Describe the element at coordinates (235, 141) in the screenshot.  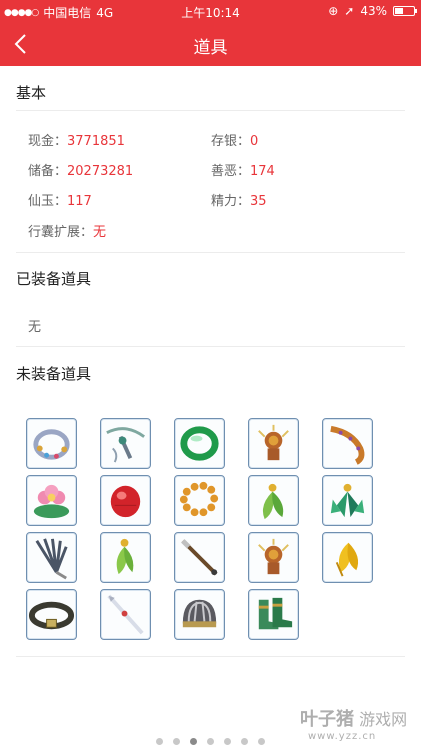
I see `stat-bank-deposit: 存银：0` at that location.